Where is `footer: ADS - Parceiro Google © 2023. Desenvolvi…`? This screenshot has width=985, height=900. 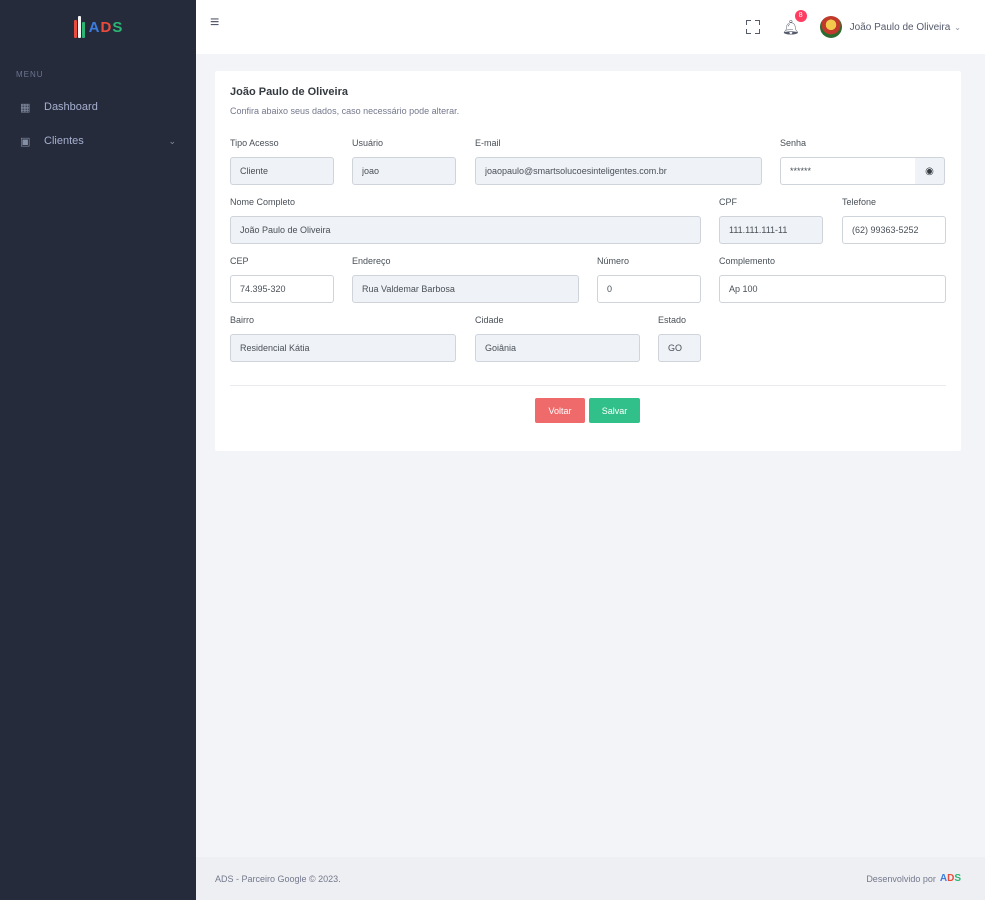 footer: ADS - Parceiro Google © 2023. Desenvolvi… is located at coordinates (590, 878).